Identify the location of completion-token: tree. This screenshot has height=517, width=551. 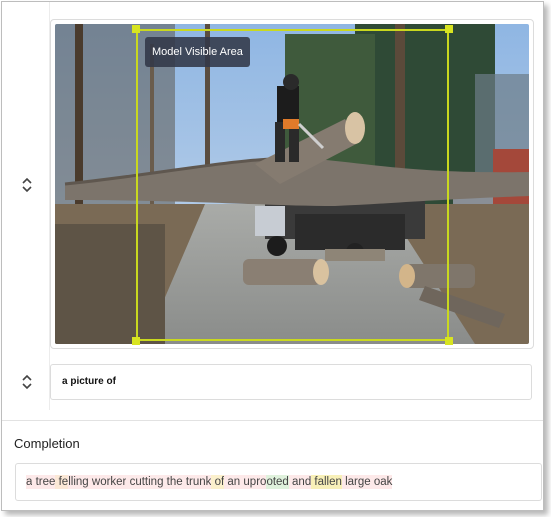
(44, 482).